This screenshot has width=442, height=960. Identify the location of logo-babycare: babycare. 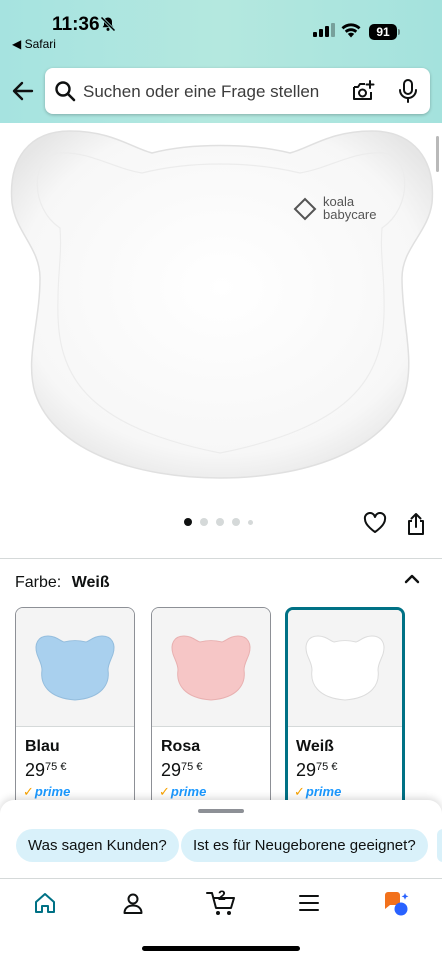
(349, 214).